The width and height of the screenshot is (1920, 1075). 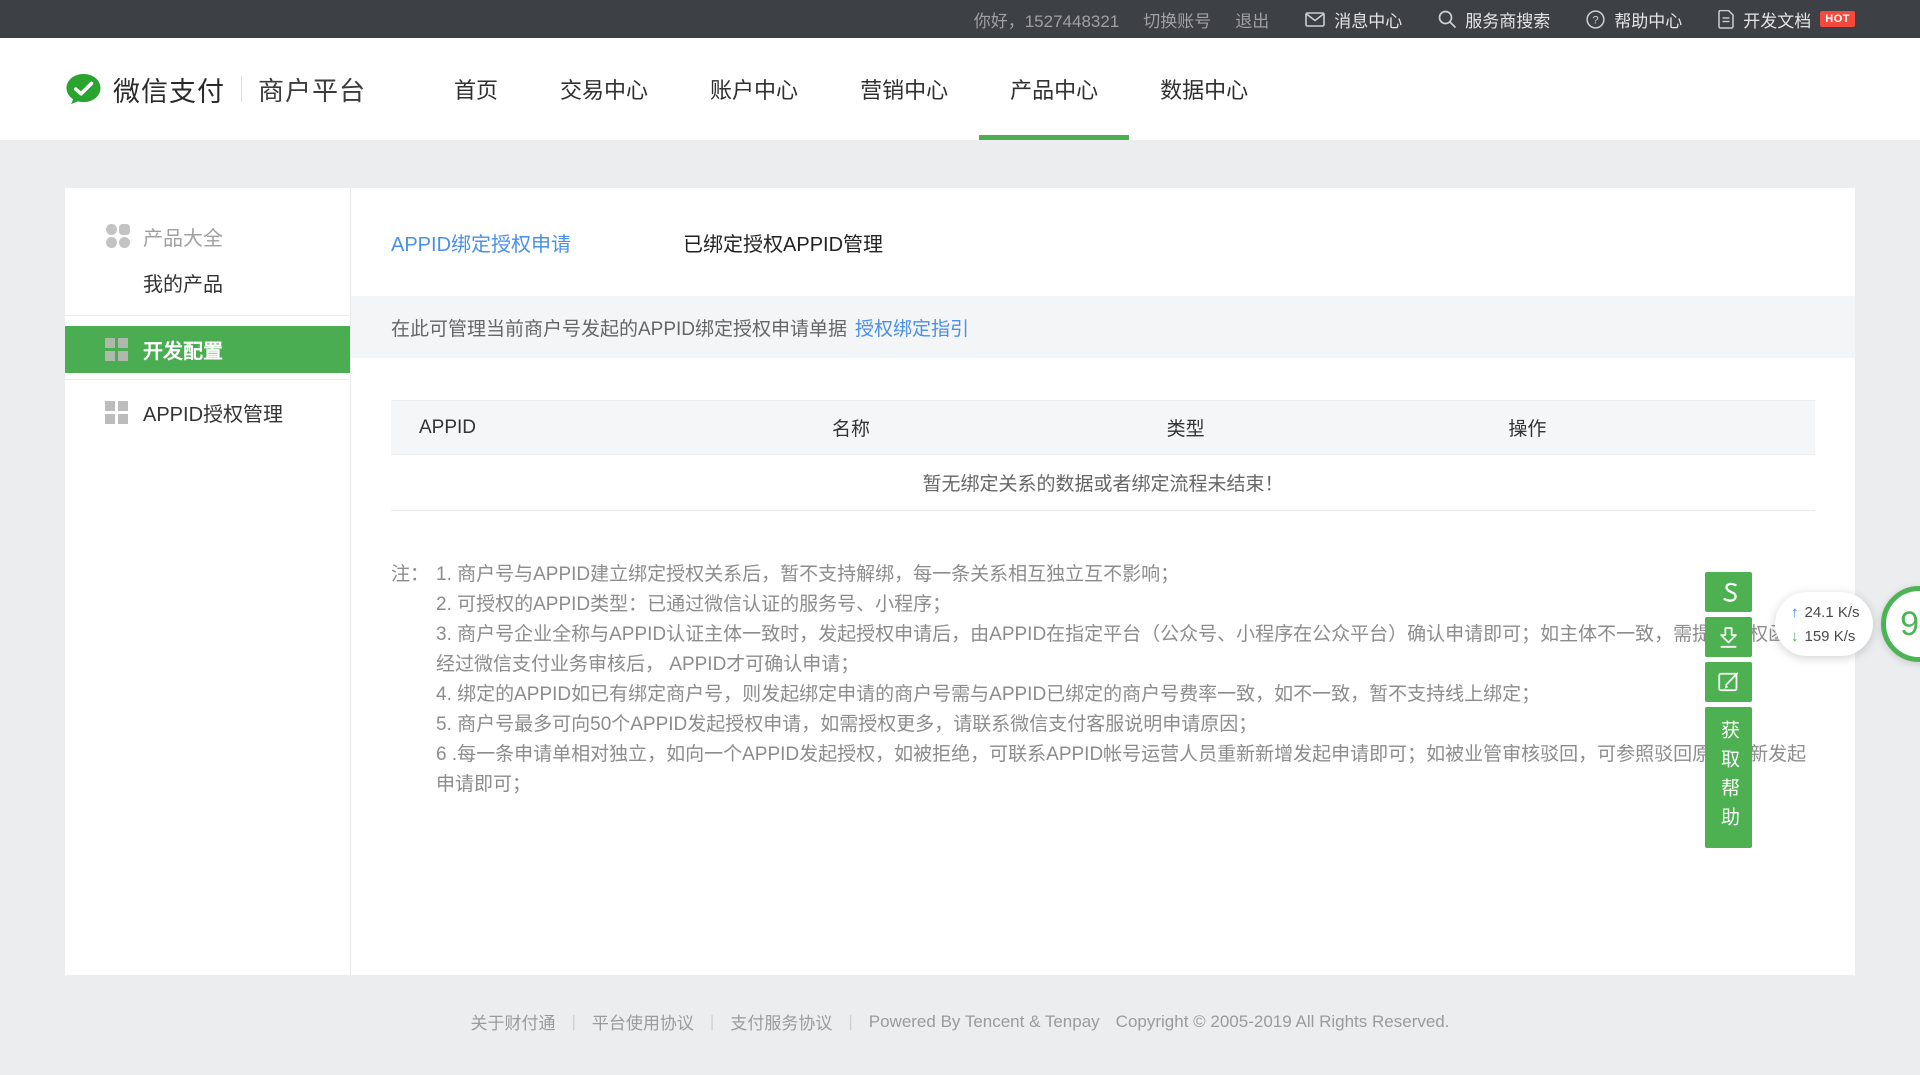 I want to click on sp-search-label: 服务商搜索, so click(x=1508, y=21).